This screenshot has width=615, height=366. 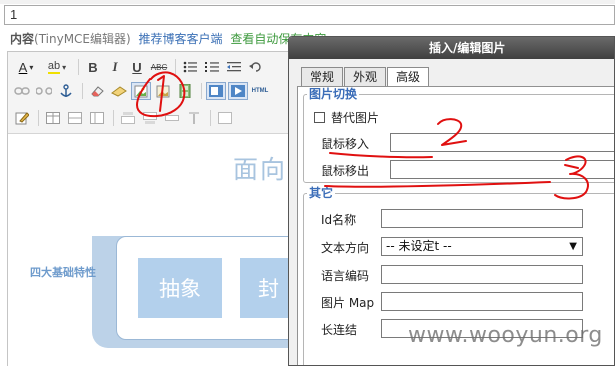 I want to click on align-left-button, so click(x=216, y=91).